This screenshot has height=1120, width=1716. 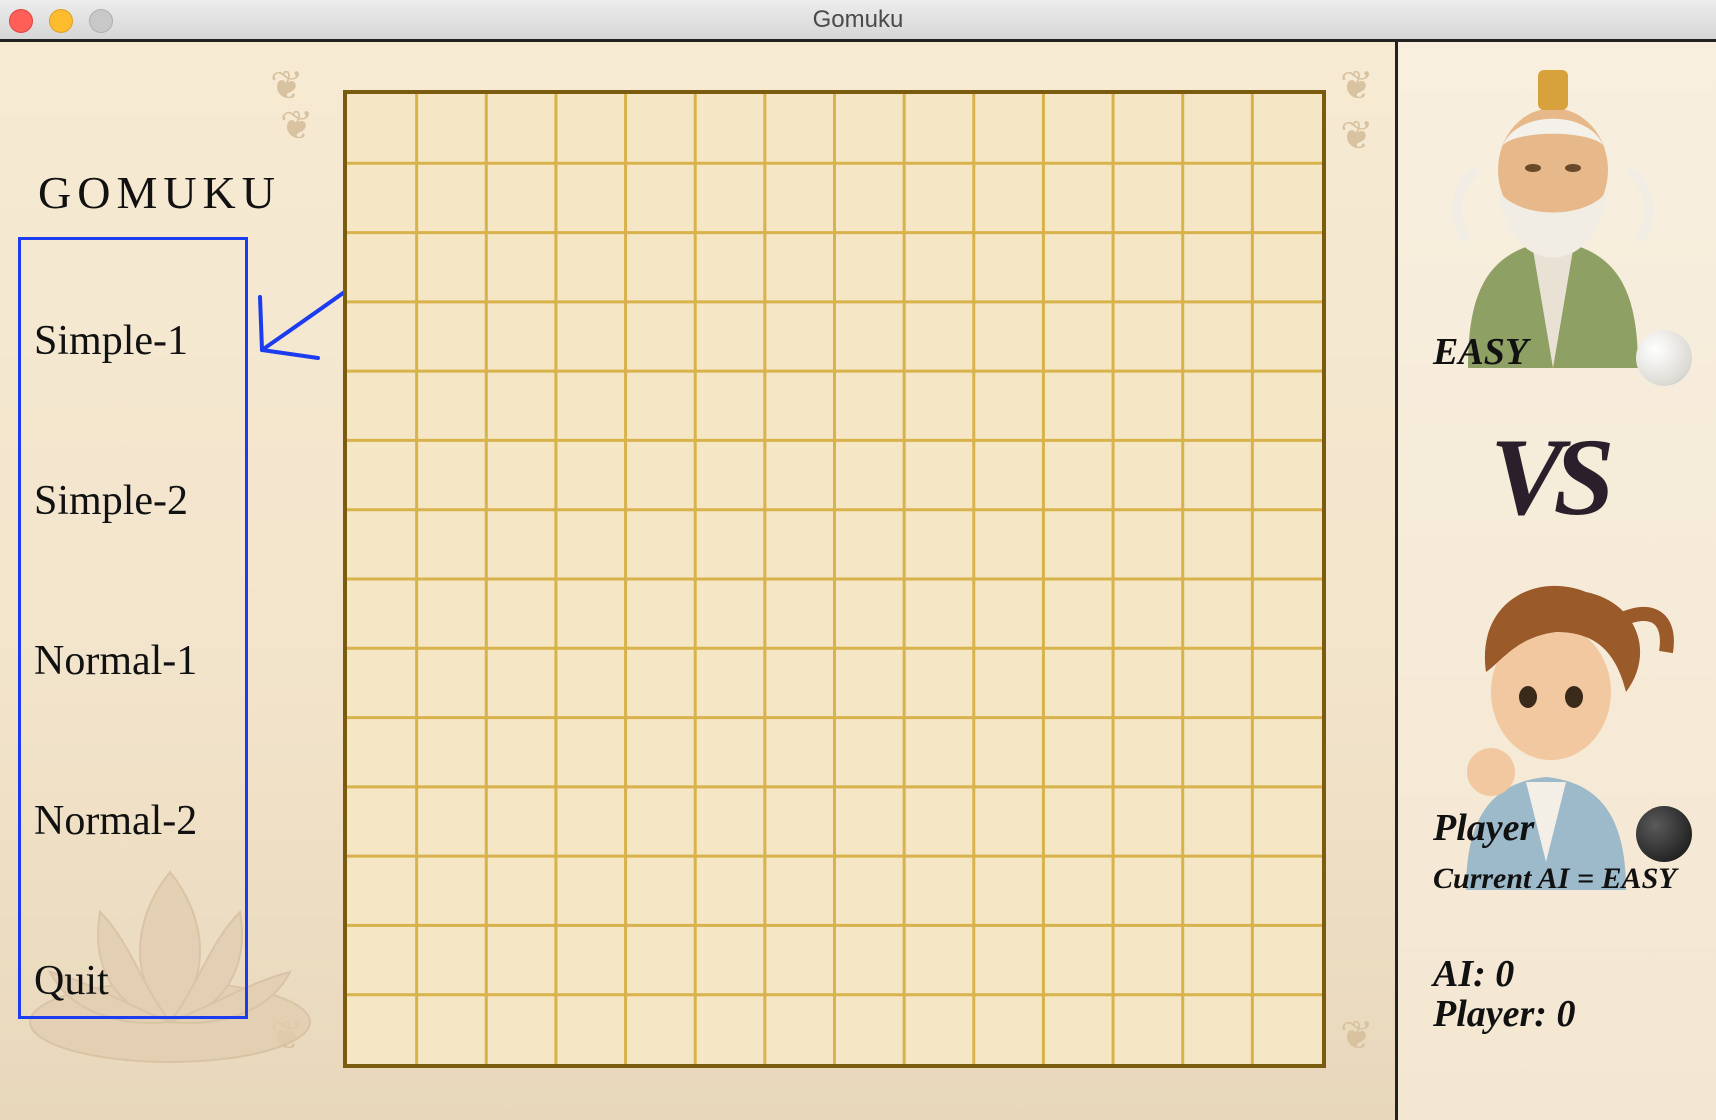 I want to click on player-name-label: Player, so click(x=1484, y=828).